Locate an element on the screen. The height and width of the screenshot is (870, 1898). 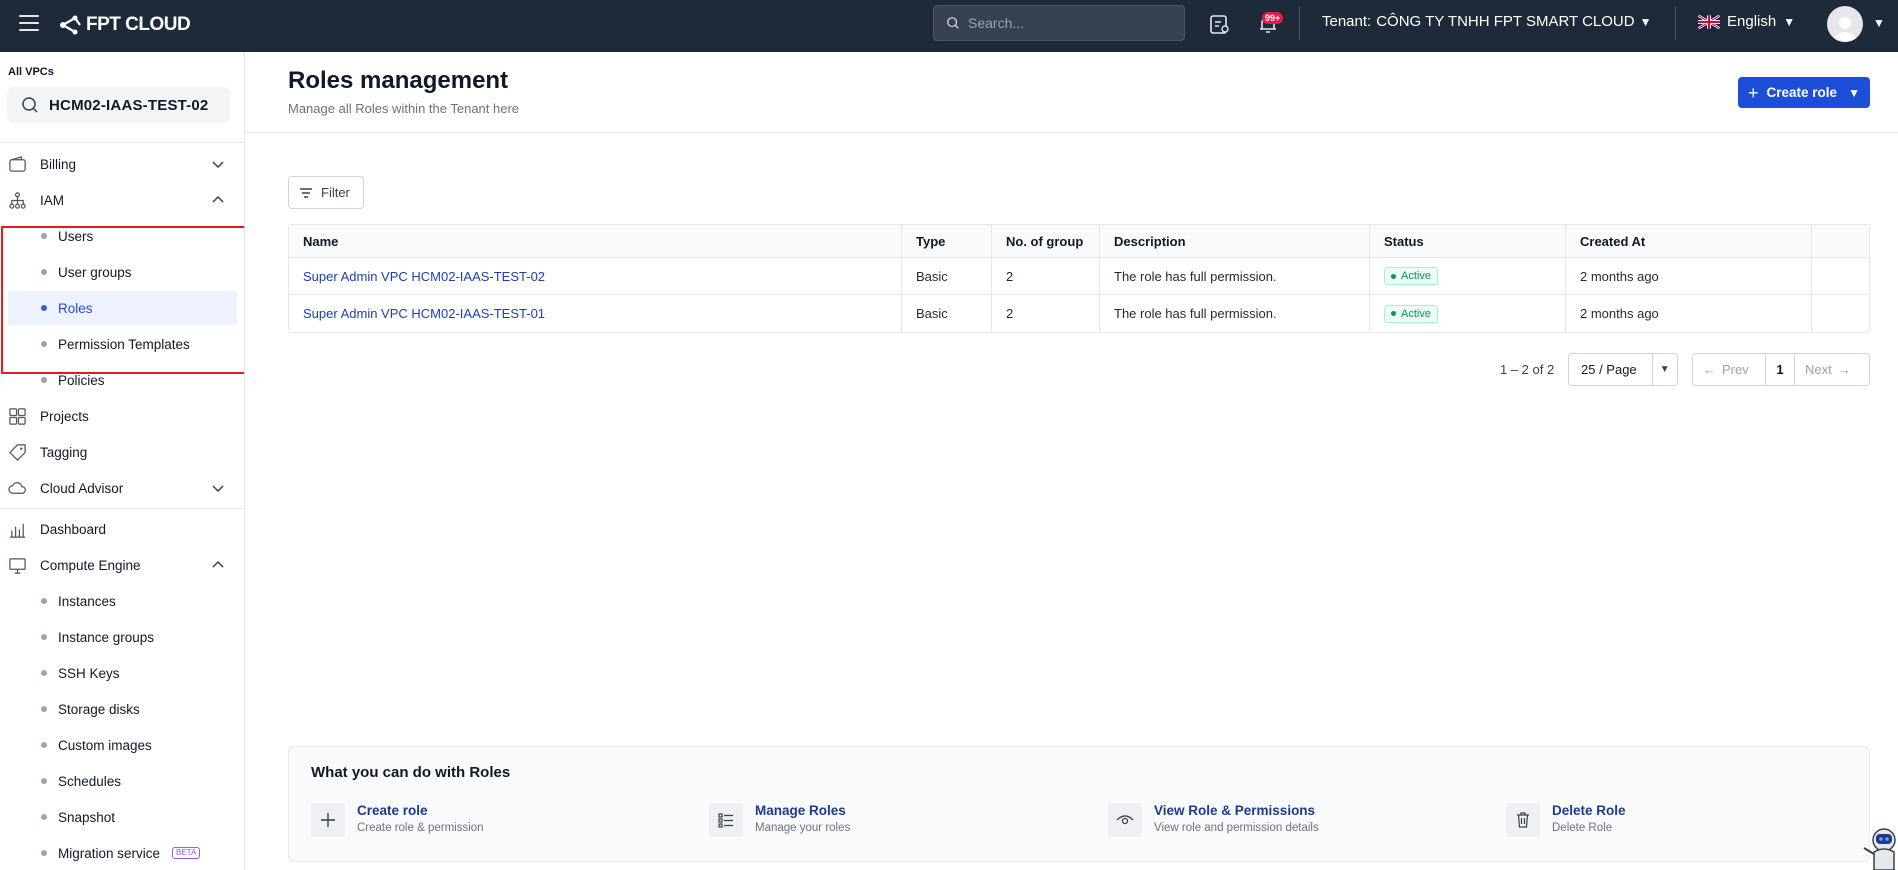
sidebar-item-label: Billing is located at coordinates (58, 164).